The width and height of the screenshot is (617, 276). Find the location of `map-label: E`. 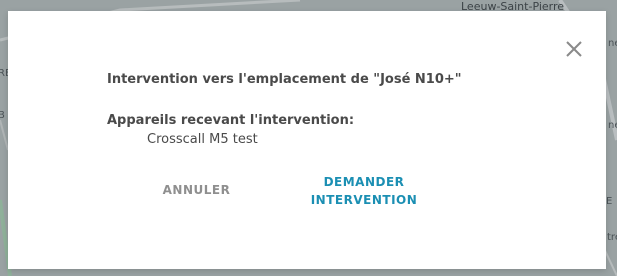

map-label: E is located at coordinates (609, 201).